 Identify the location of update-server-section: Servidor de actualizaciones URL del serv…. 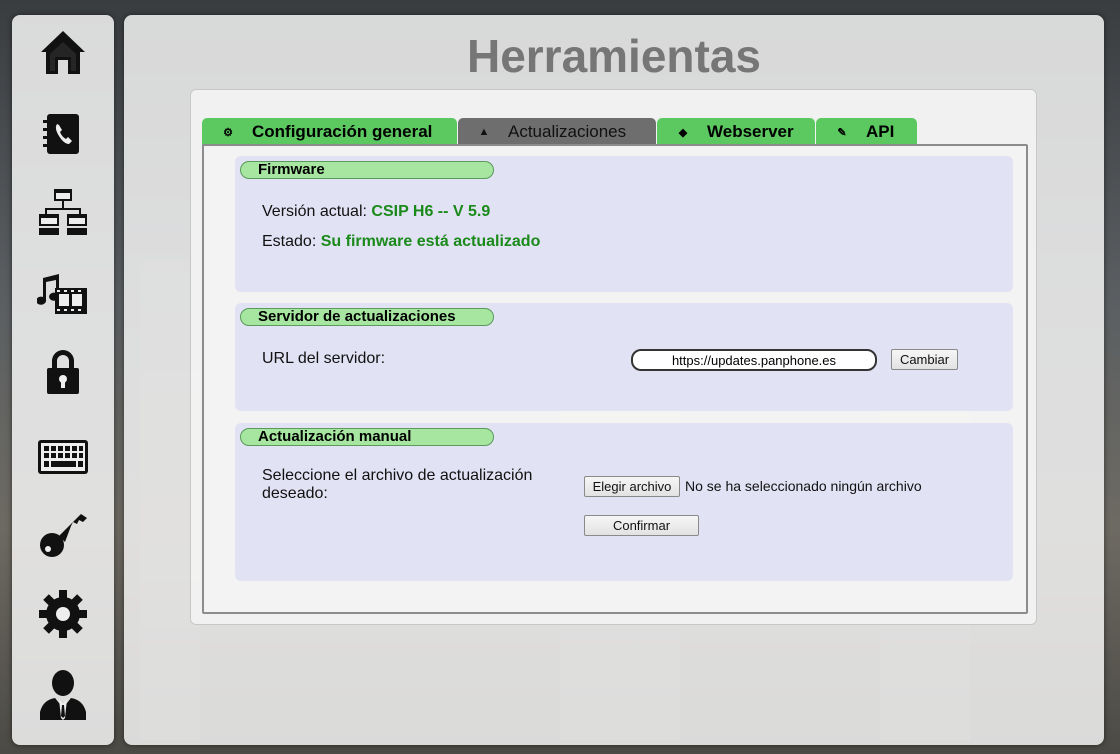
(624, 357).